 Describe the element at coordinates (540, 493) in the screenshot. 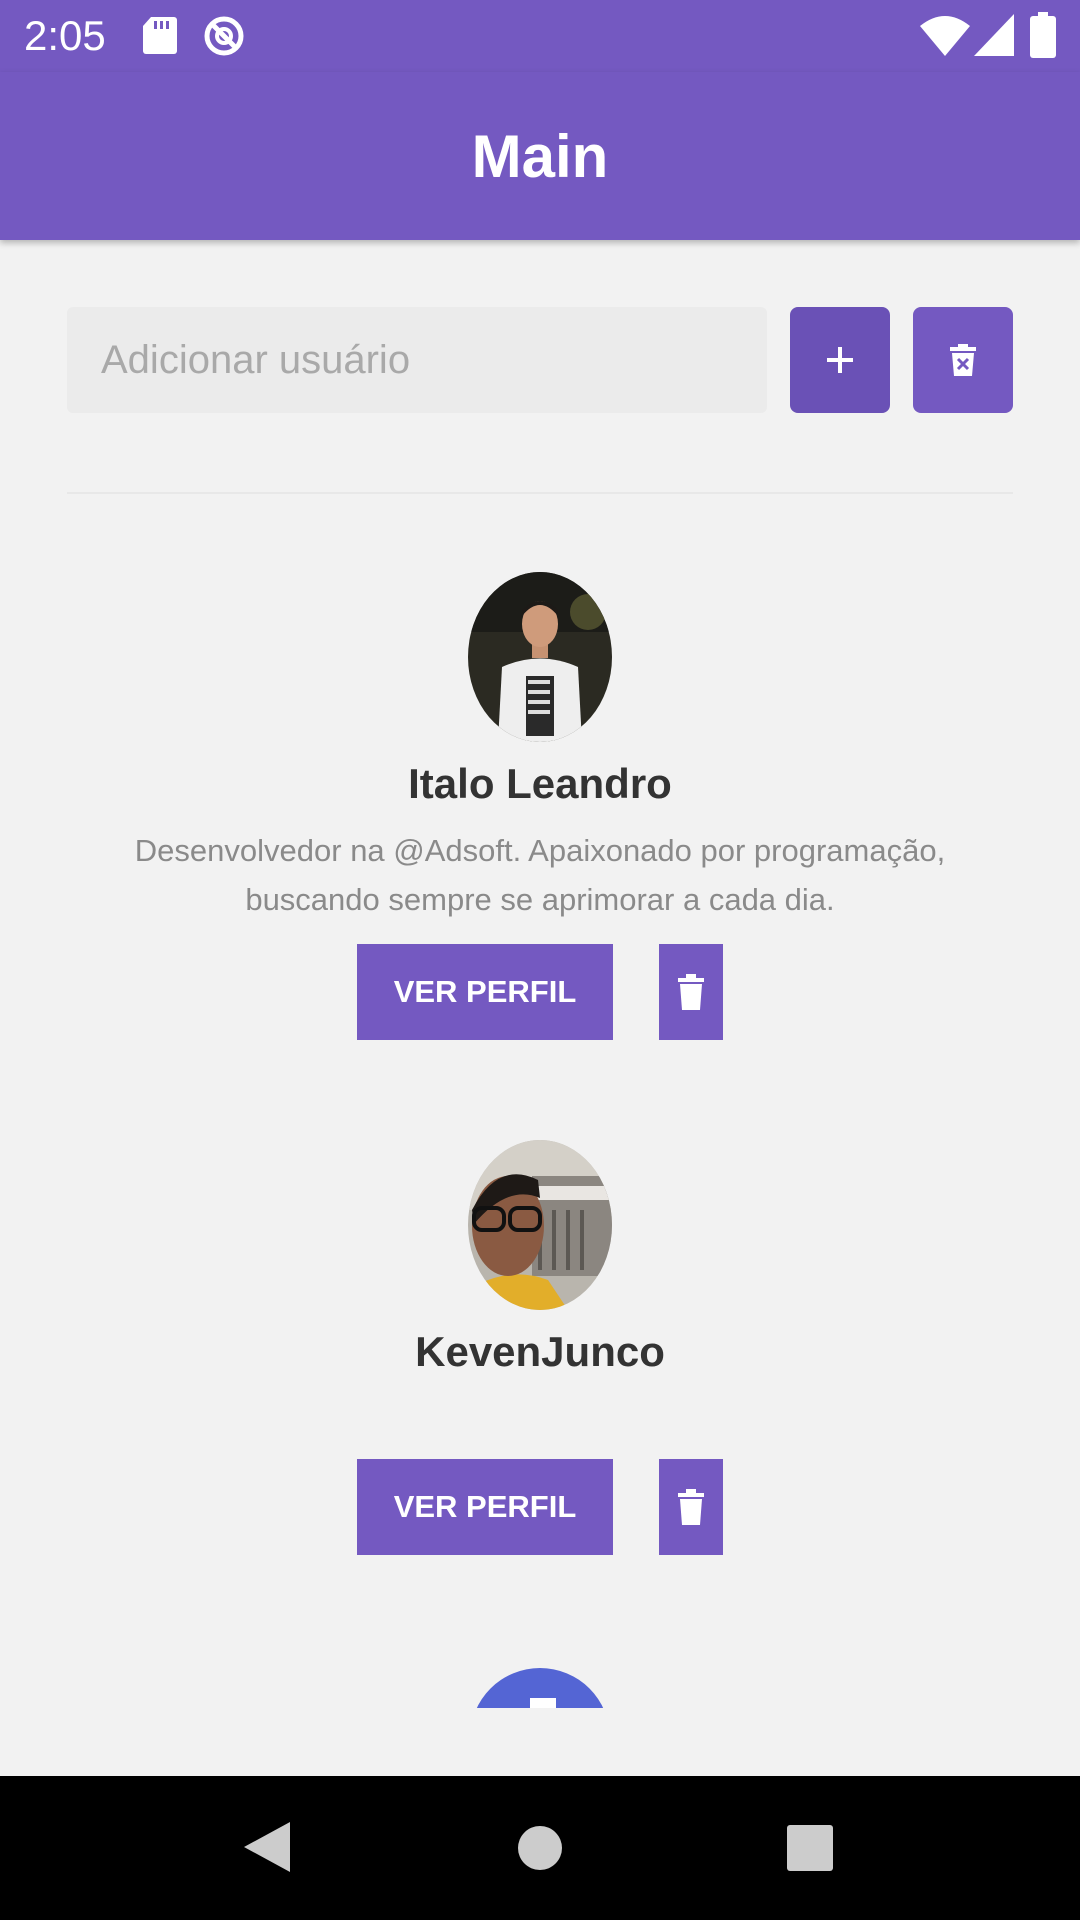

I see `divider` at that location.